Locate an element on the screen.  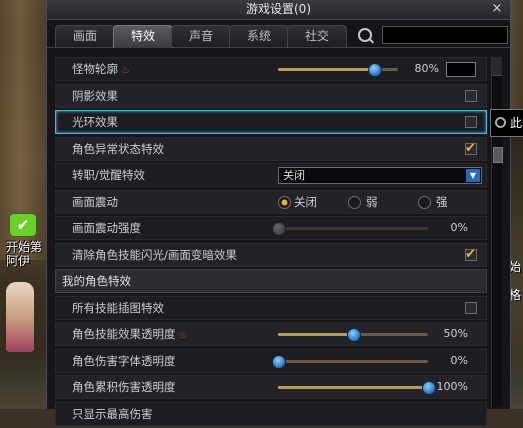
tooltip-text: 此 is located at coordinates (516, 123).